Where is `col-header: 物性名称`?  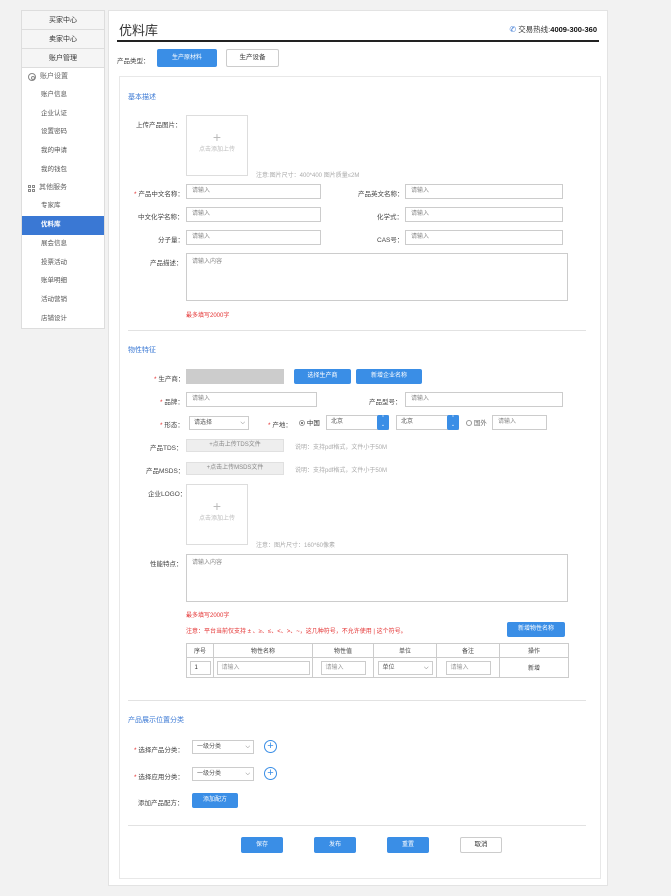 col-header: 物性名称 is located at coordinates (263, 650).